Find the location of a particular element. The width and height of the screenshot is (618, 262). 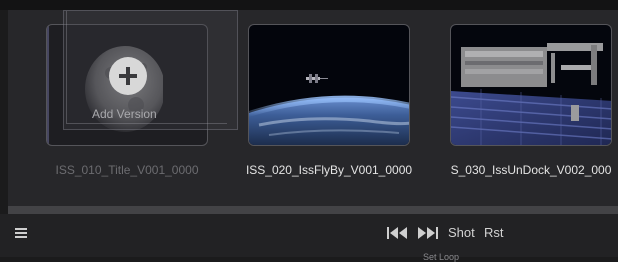

toolbar-sub-label: Set Loop is located at coordinates (441, 257).